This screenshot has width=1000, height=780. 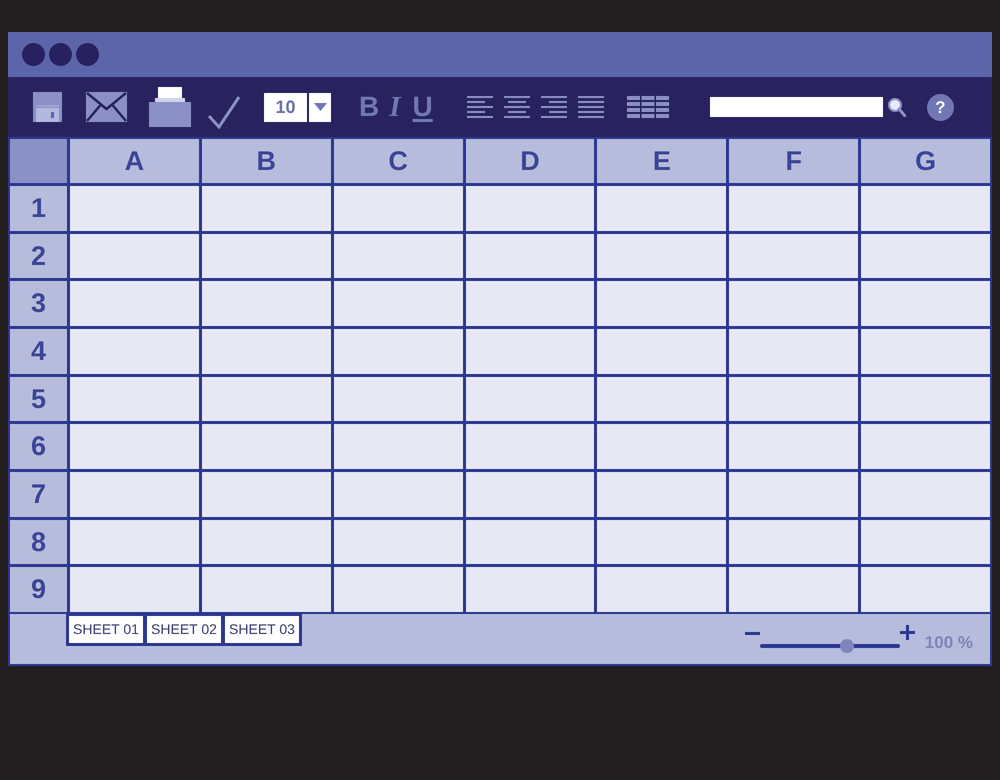 I want to click on help-button: ?, so click(x=940, y=107).